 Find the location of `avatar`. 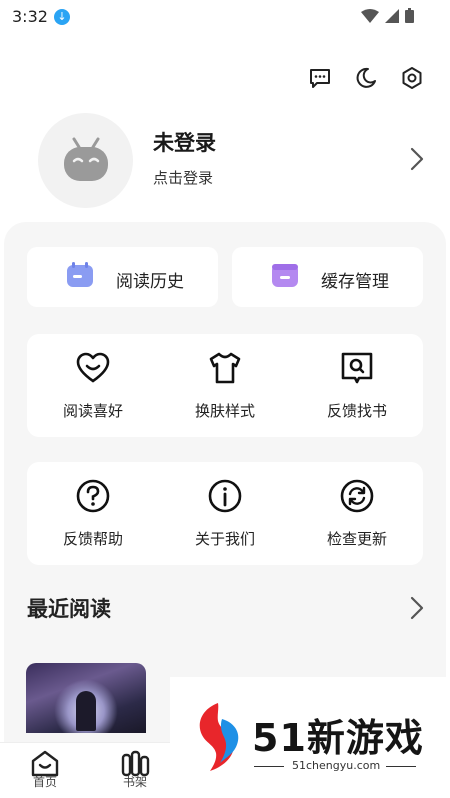

avatar is located at coordinates (85, 160).